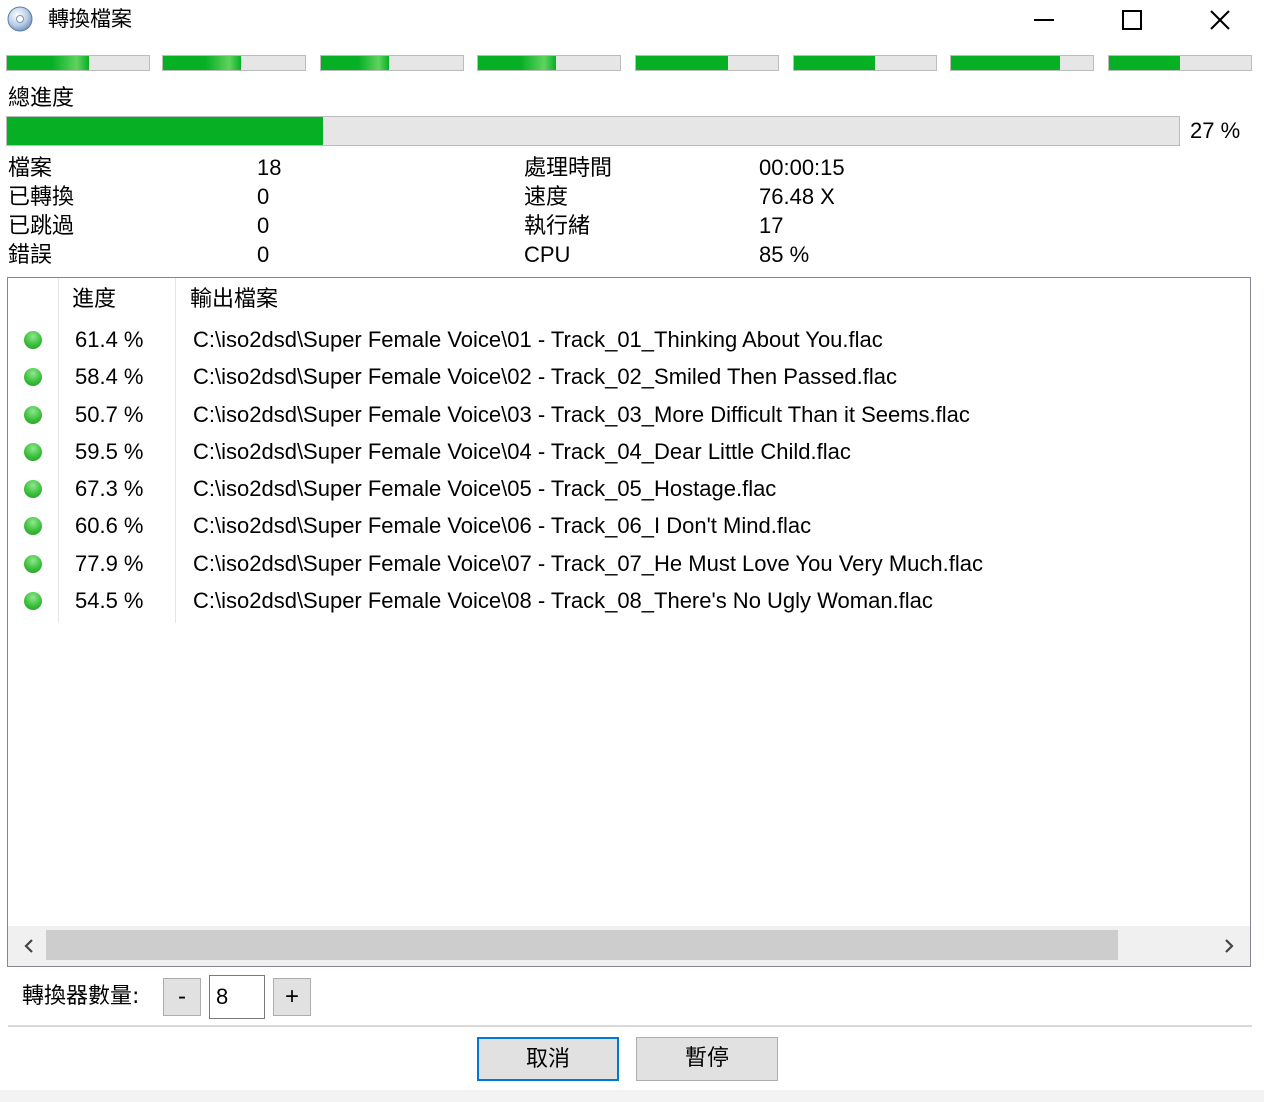 This screenshot has height=1102, width=1264. I want to click on row-progress: 67.3 %, so click(109, 489).